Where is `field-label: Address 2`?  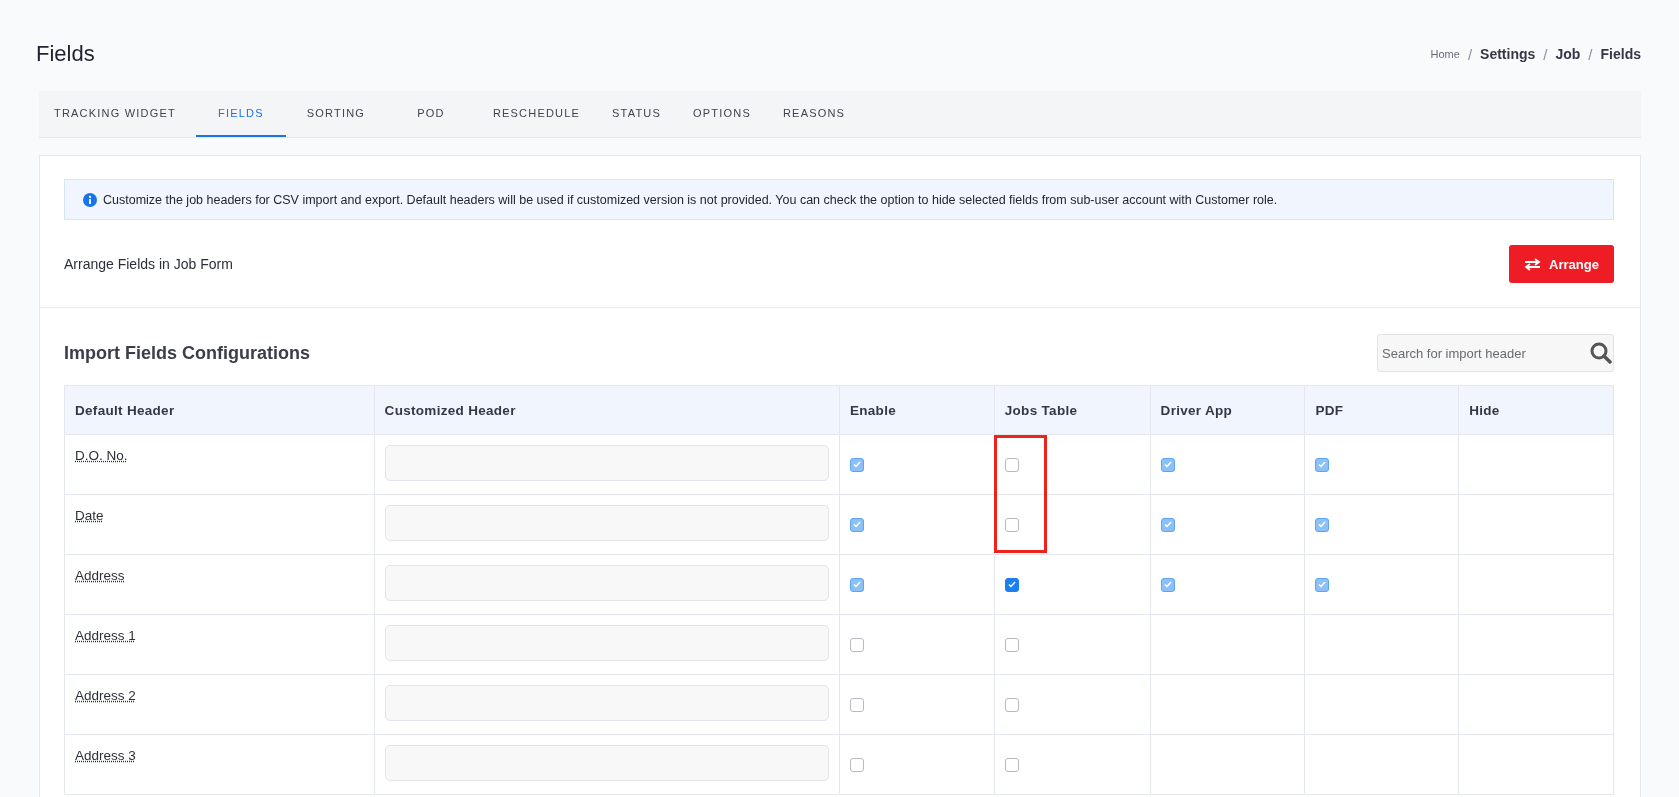
field-label: Address 2 is located at coordinates (105, 695).